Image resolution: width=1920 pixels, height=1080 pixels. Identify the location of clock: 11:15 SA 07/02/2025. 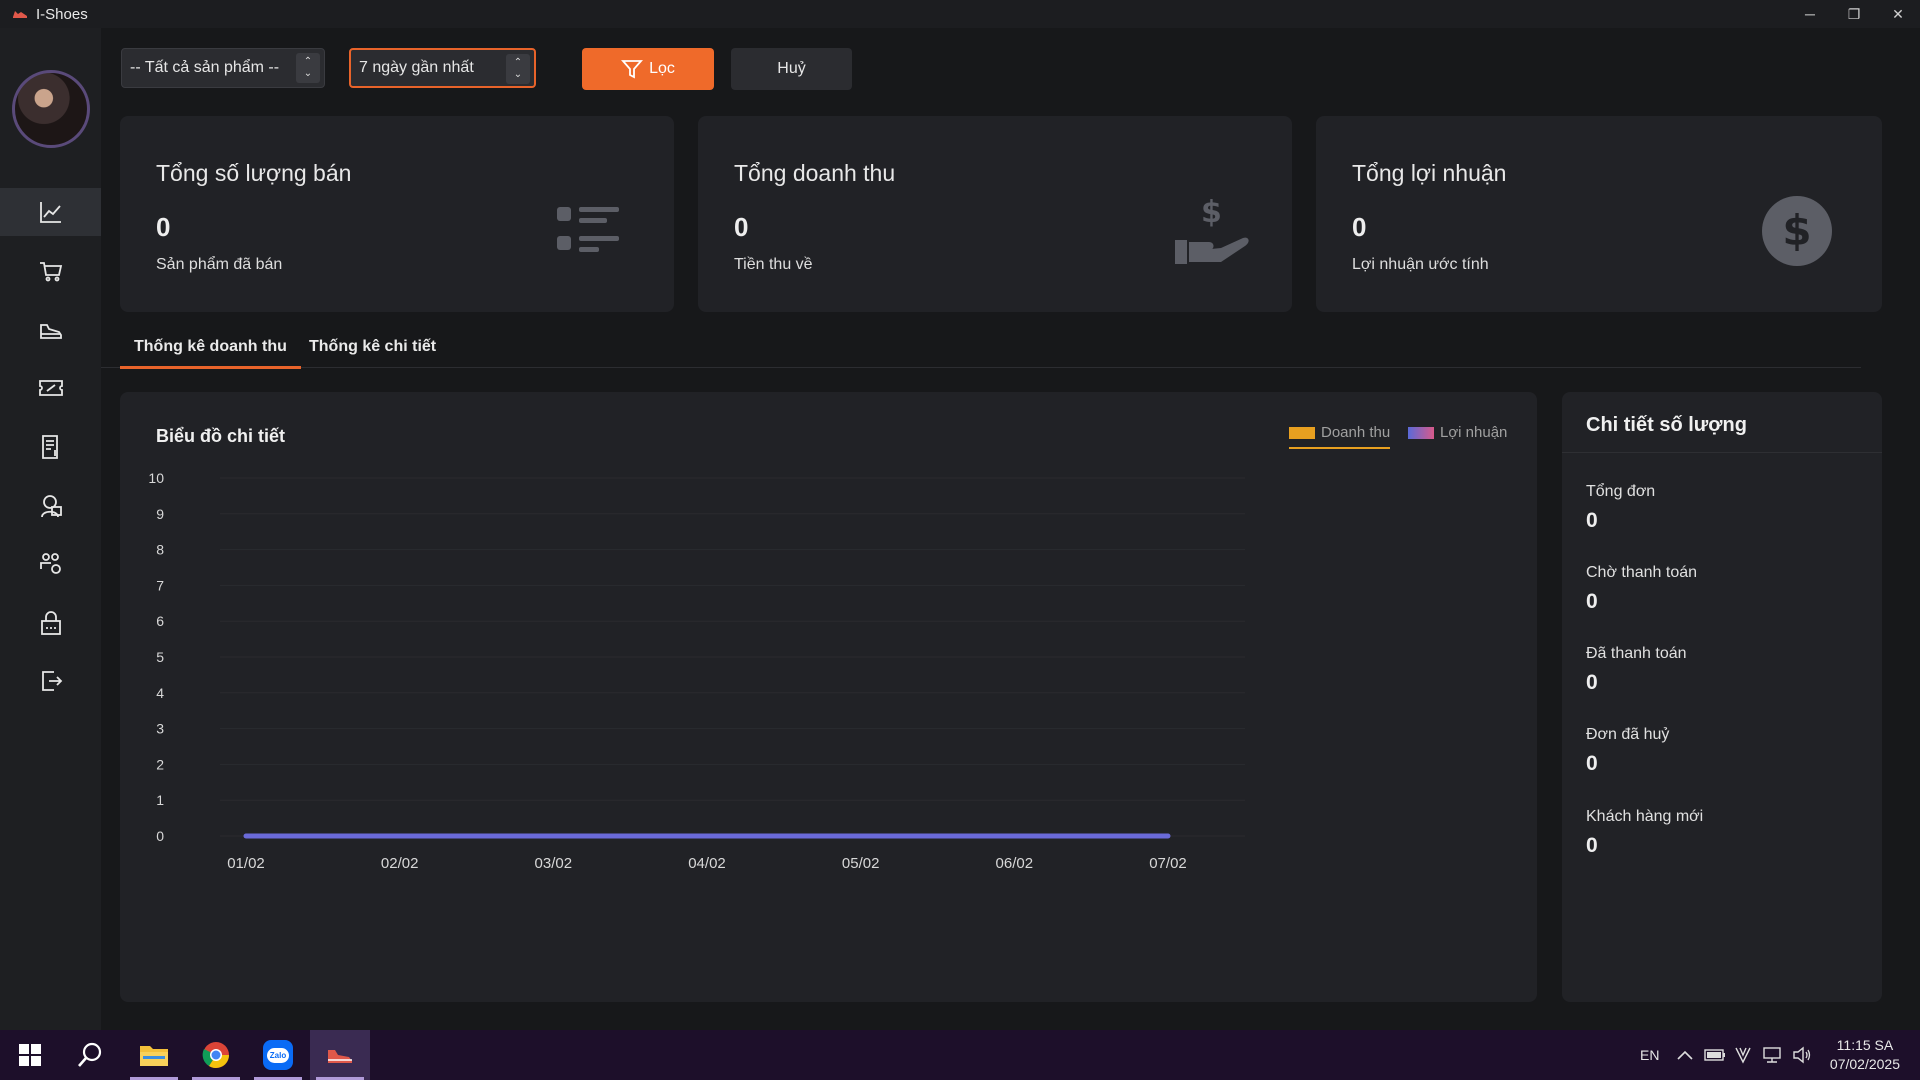
(1865, 1055).